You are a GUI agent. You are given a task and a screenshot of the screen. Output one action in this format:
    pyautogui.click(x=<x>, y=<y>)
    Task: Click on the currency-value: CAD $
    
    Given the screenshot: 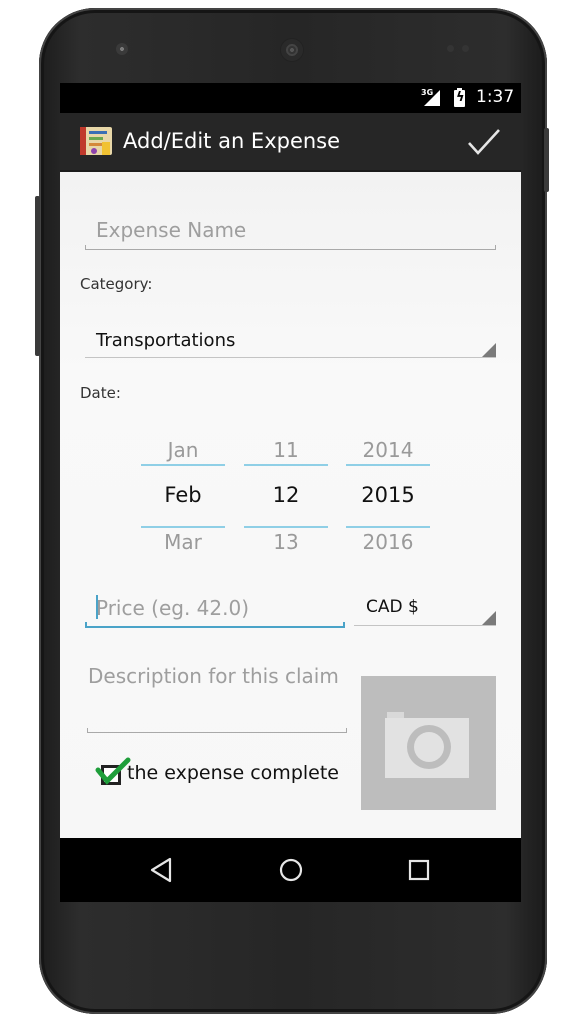 What is the action you would take?
    pyautogui.click(x=392, y=607)
    